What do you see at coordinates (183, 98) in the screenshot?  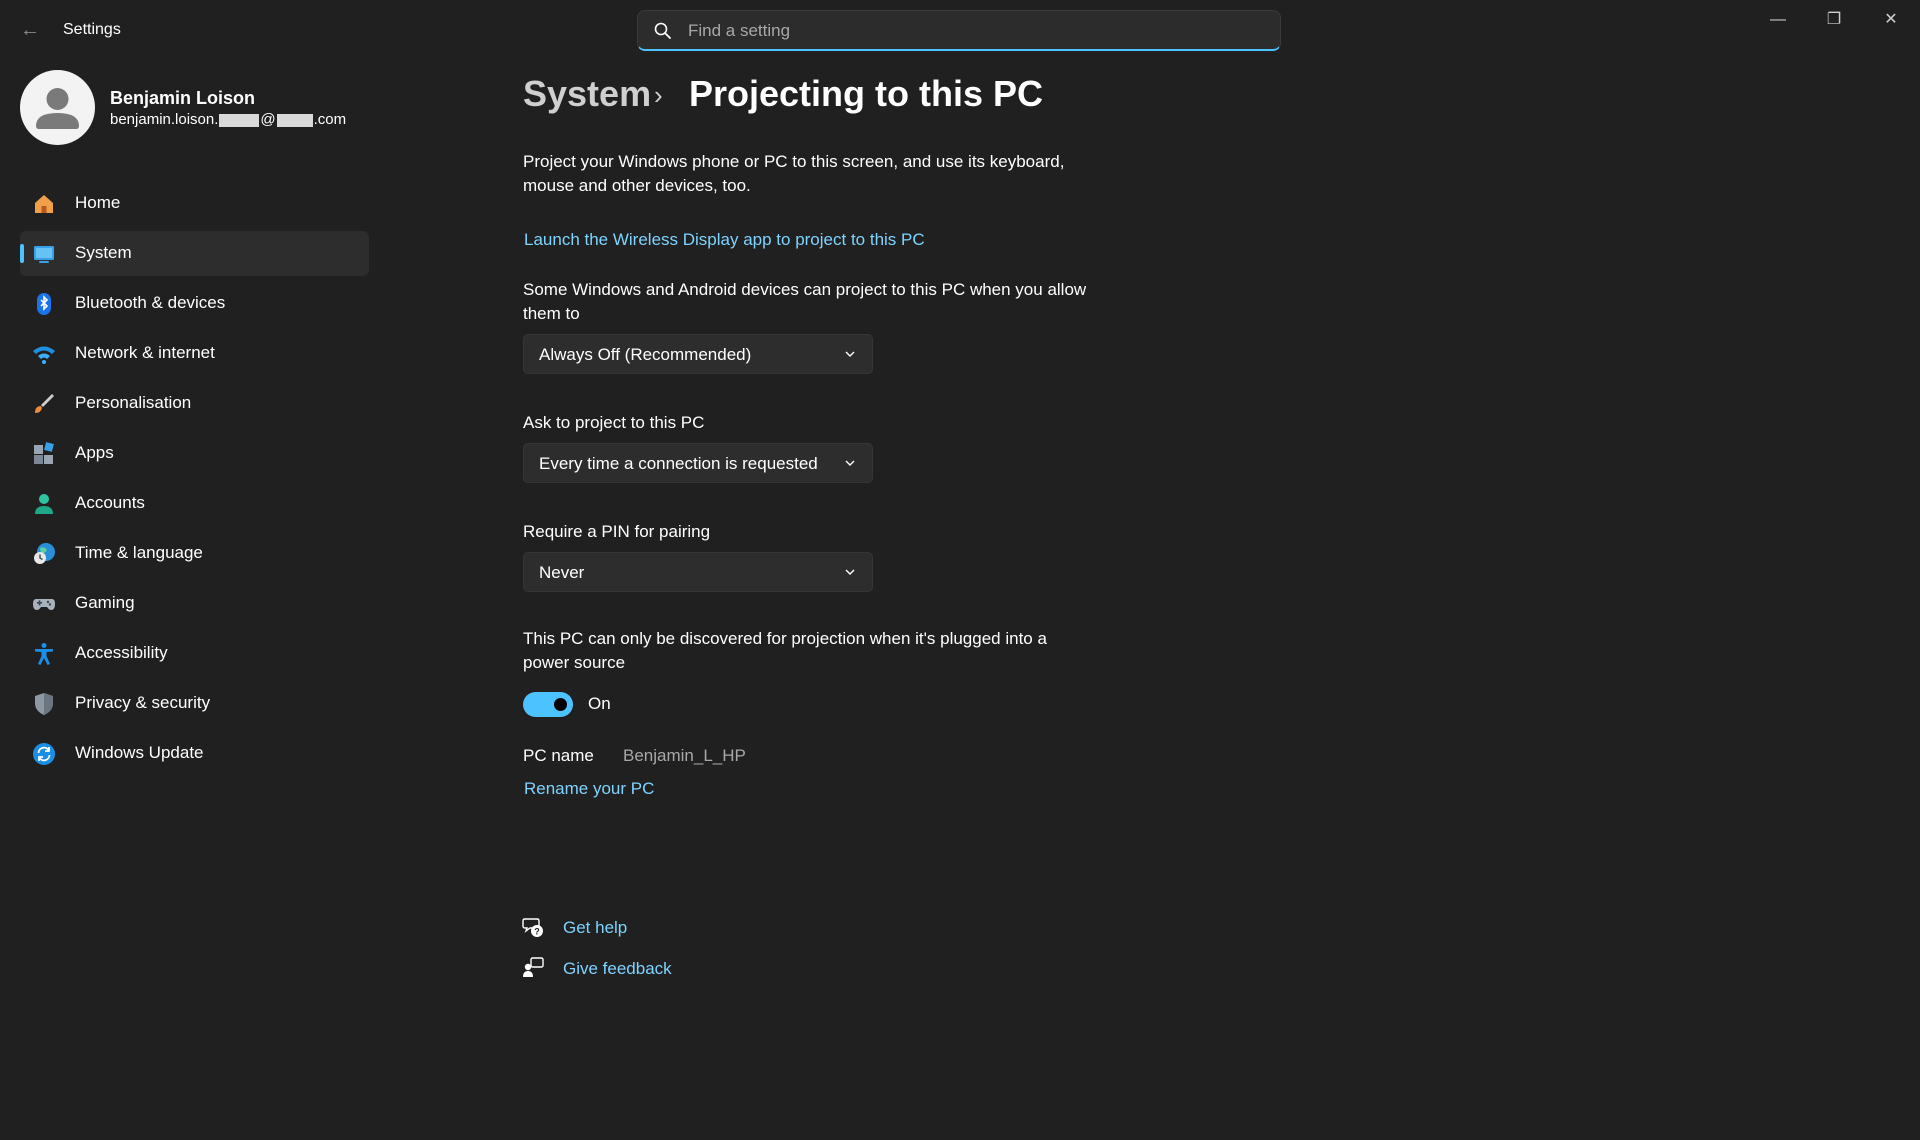 I see `user-name: Benjamin Loison` at bounding box center [183, 98].